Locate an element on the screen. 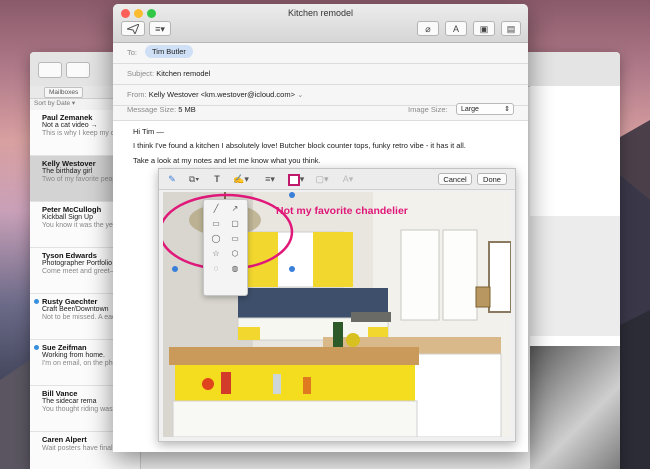 The width and height of the screenshot is (650, 469). magnifier-shape-icon: ◌ is located at coordinates (216, 268).